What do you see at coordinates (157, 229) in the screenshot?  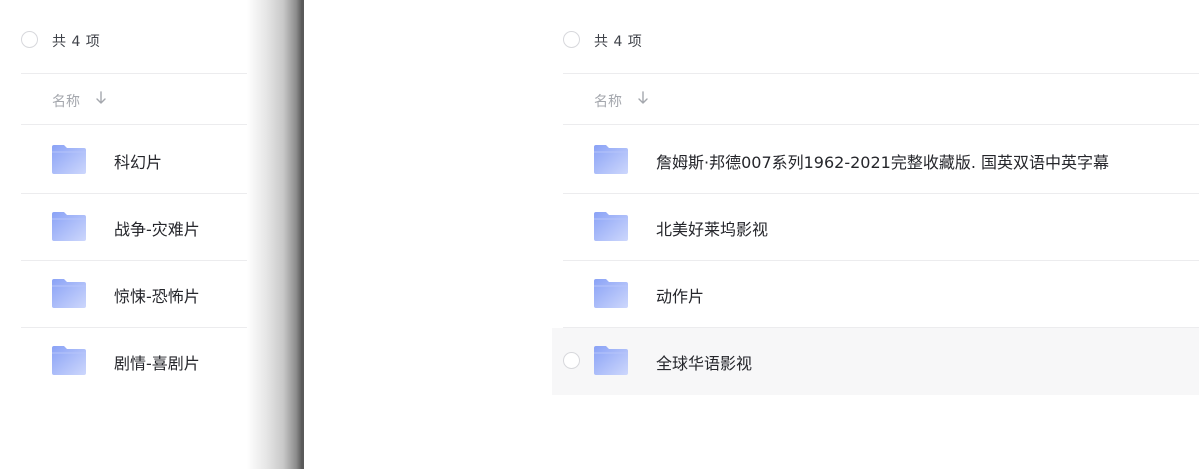 I see `folder-name: 战争-灾难片` at bounding box center [157, 229].